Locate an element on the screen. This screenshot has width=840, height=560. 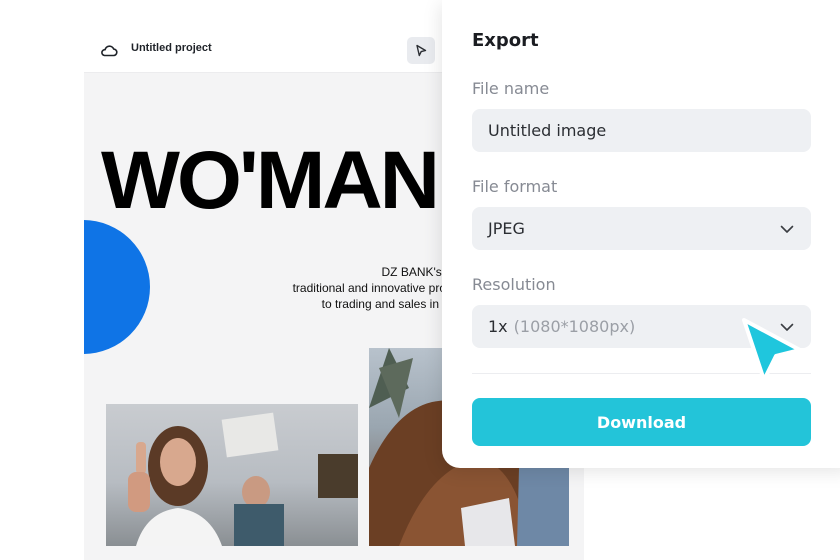
panel-title: Export is located at coordinates (505, 40).